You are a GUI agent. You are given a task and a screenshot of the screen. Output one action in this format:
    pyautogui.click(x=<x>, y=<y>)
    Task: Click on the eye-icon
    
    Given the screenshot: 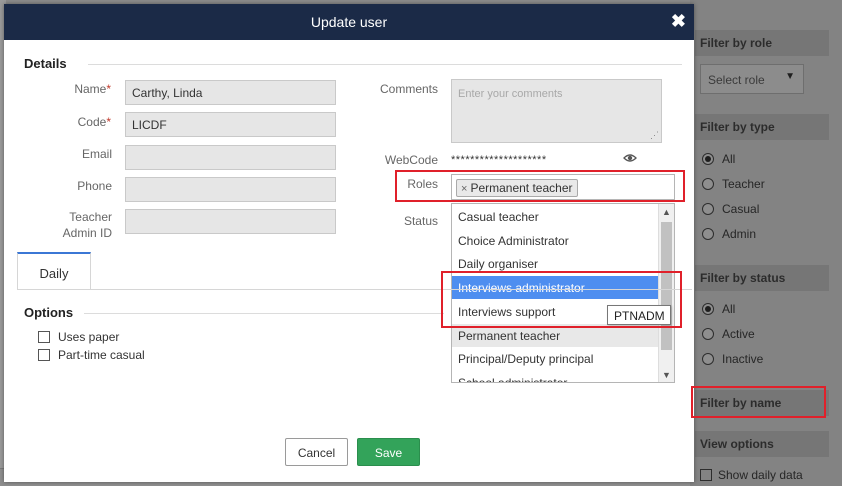 What is the action you would take?
    pyautogui.click(x=630, y=158)
    